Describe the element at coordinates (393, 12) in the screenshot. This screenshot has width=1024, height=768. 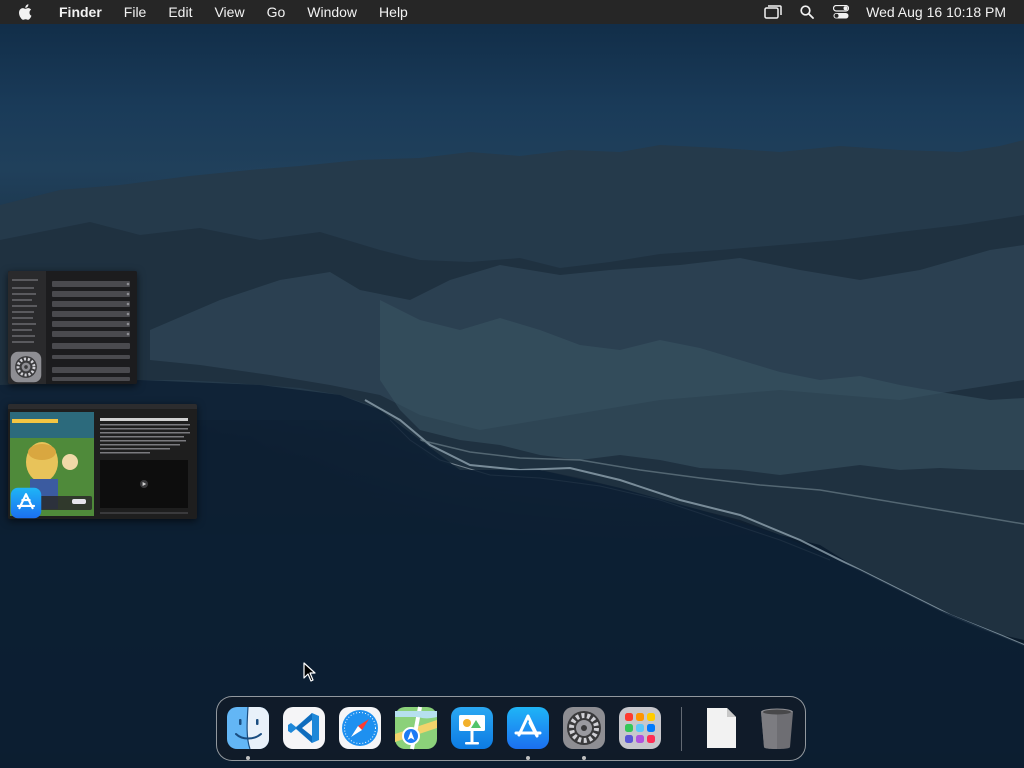
I see `menu-help: Help` at that location.